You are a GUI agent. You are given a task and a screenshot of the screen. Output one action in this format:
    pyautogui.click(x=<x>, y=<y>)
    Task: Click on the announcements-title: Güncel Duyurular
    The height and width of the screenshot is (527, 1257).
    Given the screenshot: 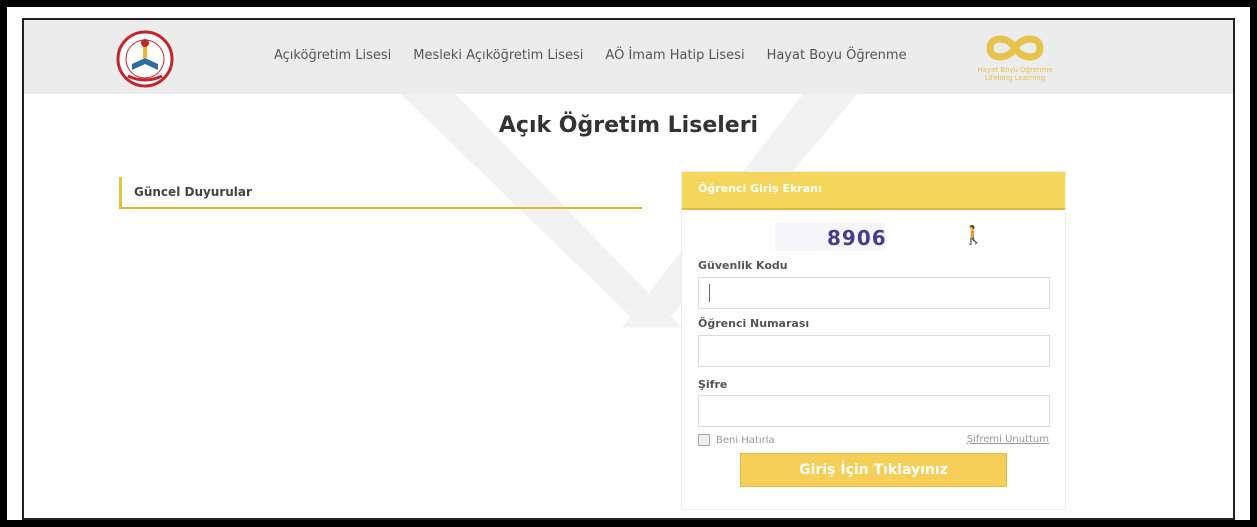 What is the action you would take?
    pyautogui.click(x=193, y=192)
    